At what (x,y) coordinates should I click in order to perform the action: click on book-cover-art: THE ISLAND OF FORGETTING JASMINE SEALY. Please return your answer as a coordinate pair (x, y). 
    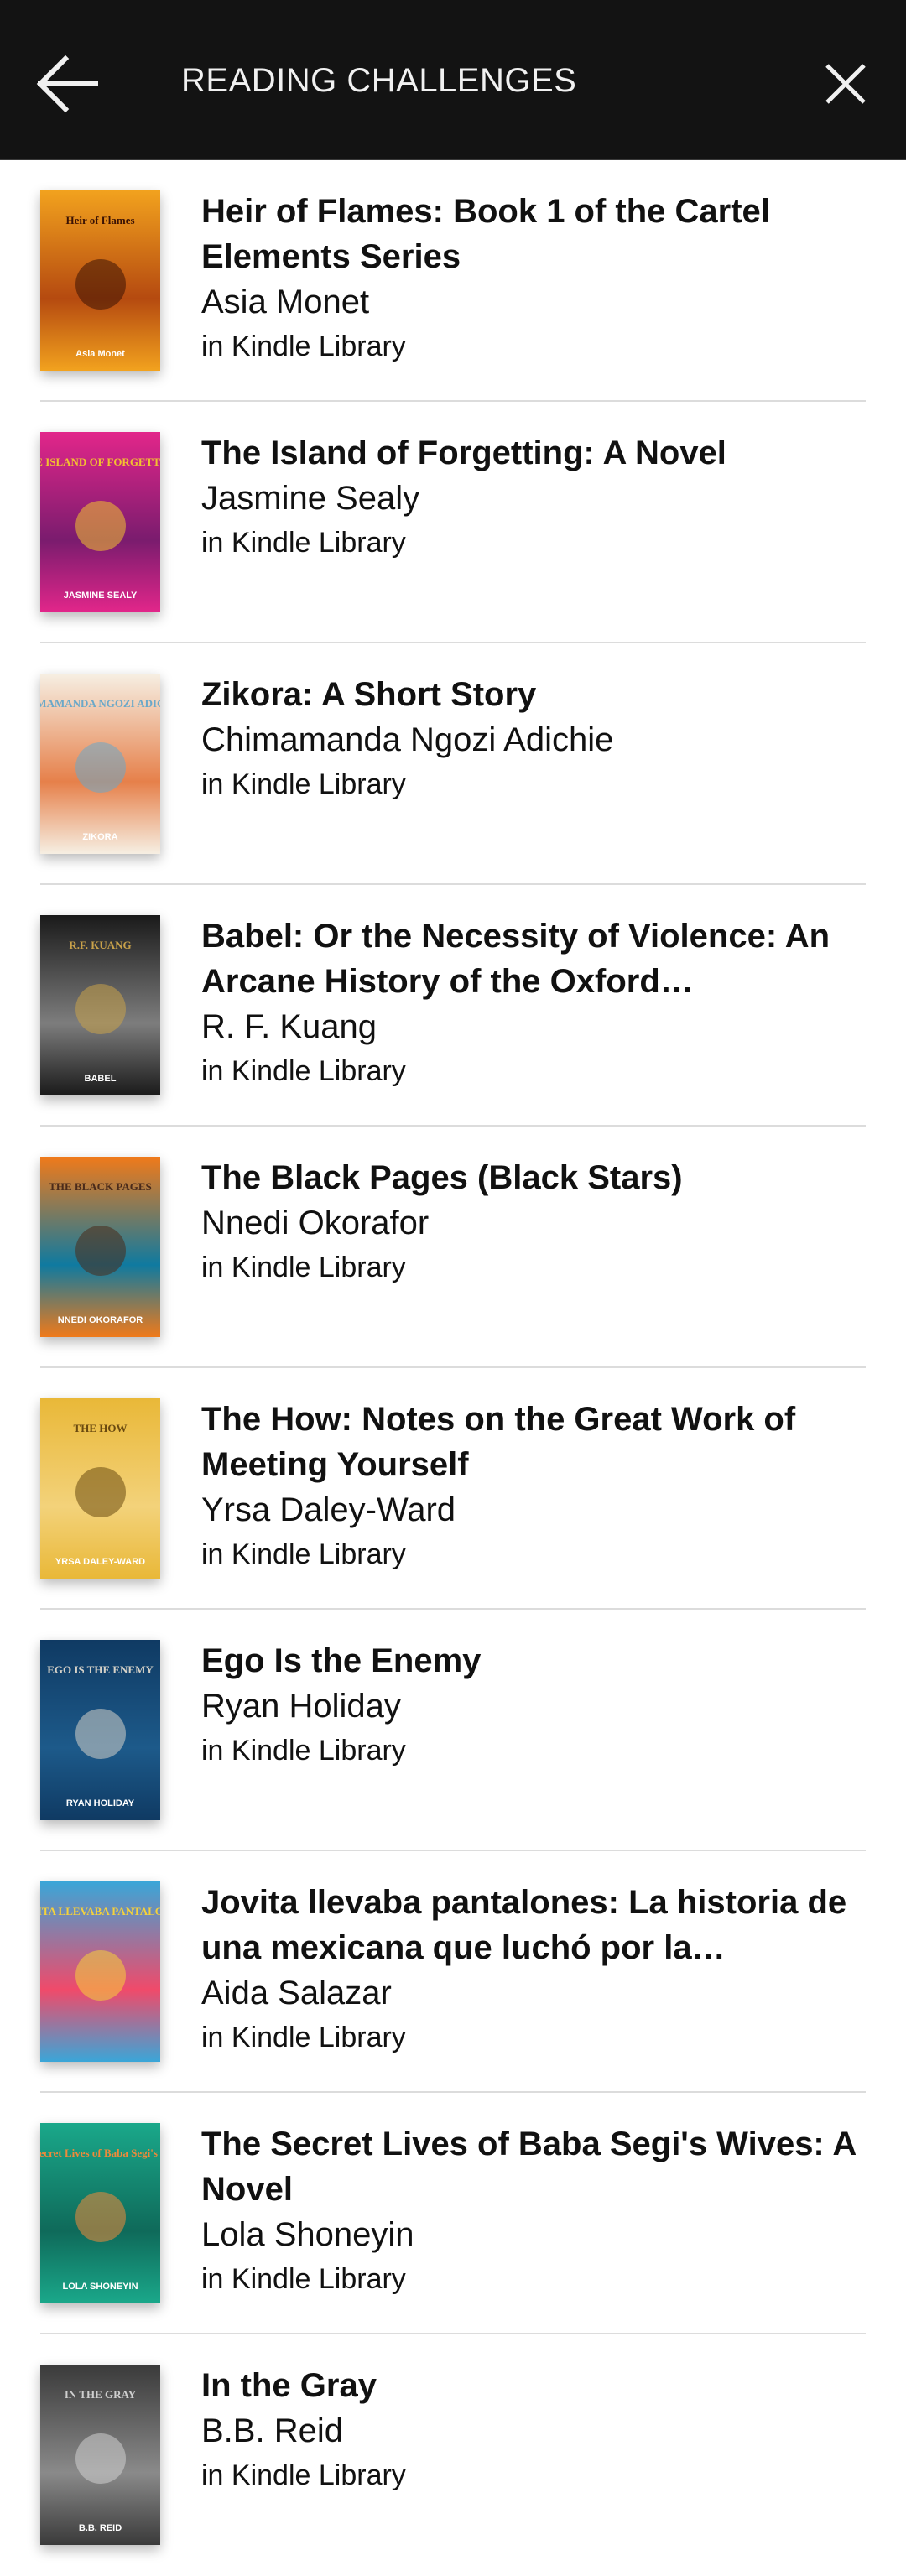
    Looking at the image, I should click on (100, 522).